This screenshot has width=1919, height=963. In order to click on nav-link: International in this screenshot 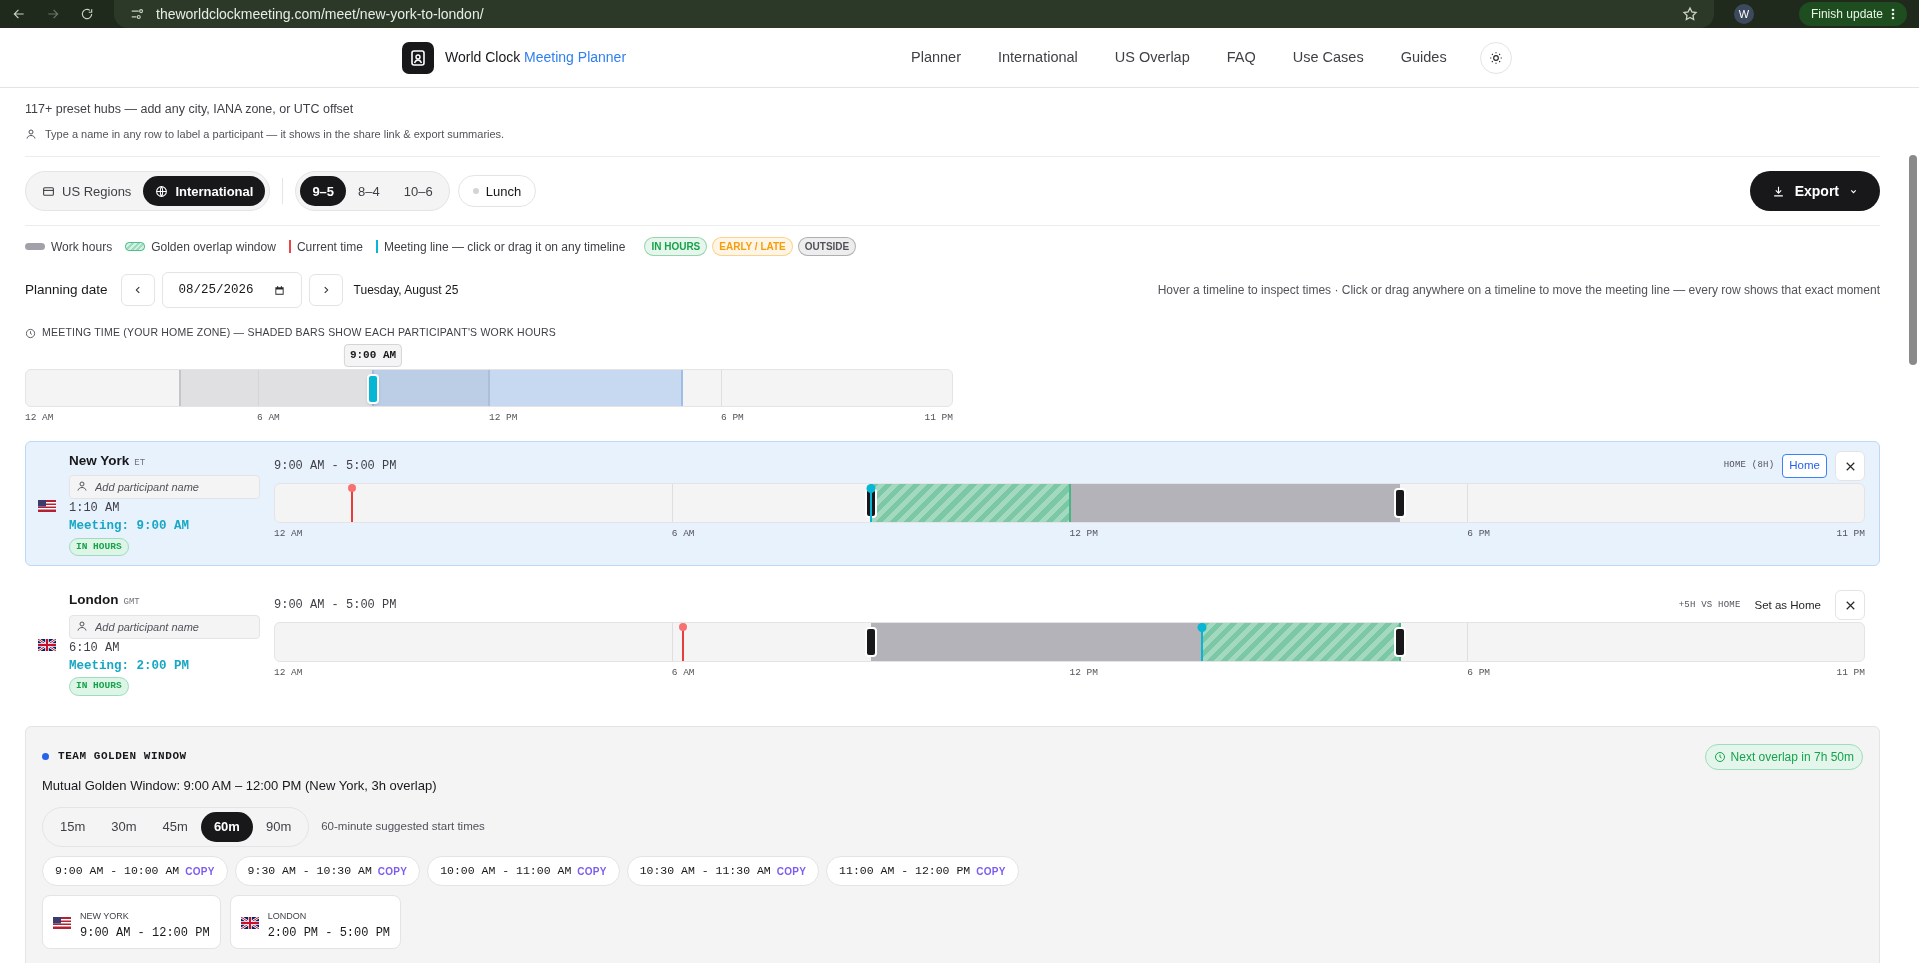, I will do `click(1038, 57)`.